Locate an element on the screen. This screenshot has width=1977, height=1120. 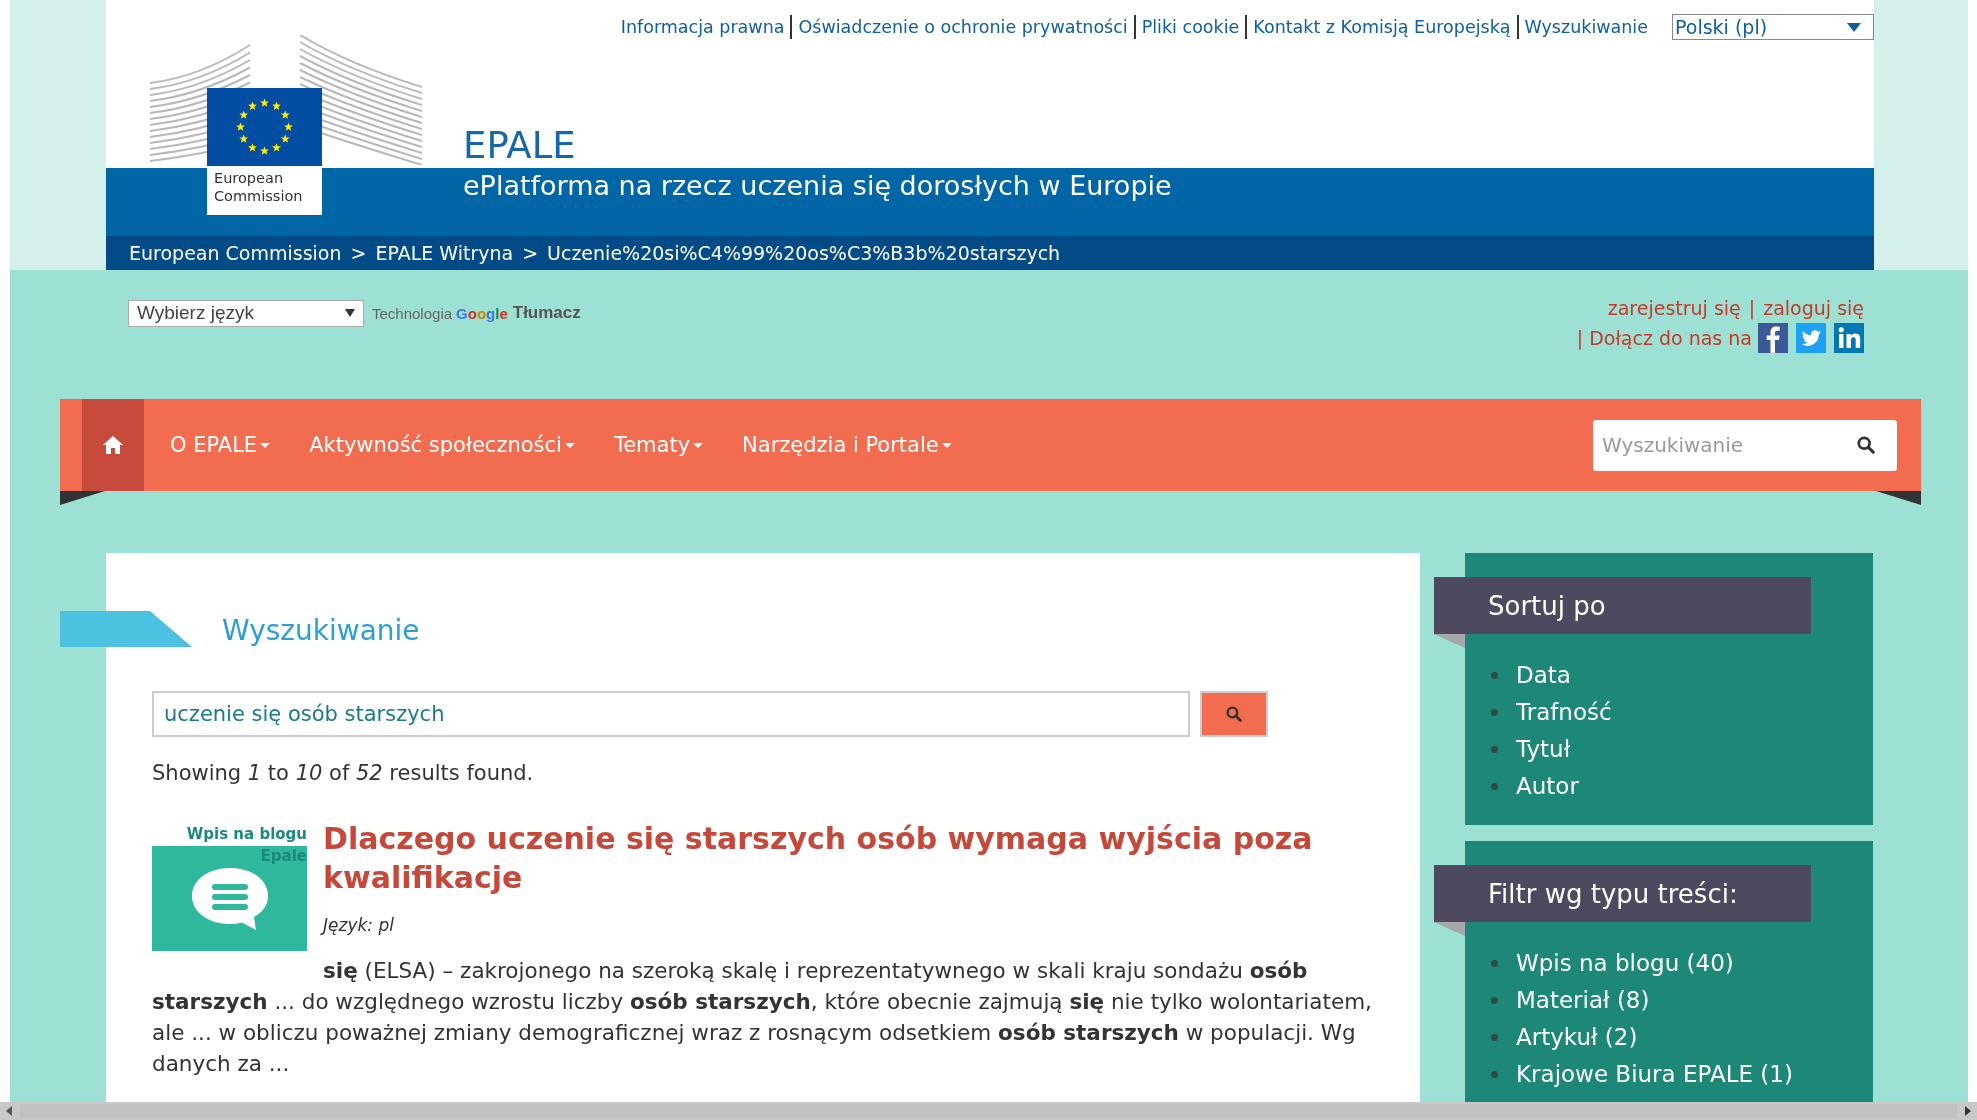
sidebar-link: Tytuł is located at coordinates (1543, 749).